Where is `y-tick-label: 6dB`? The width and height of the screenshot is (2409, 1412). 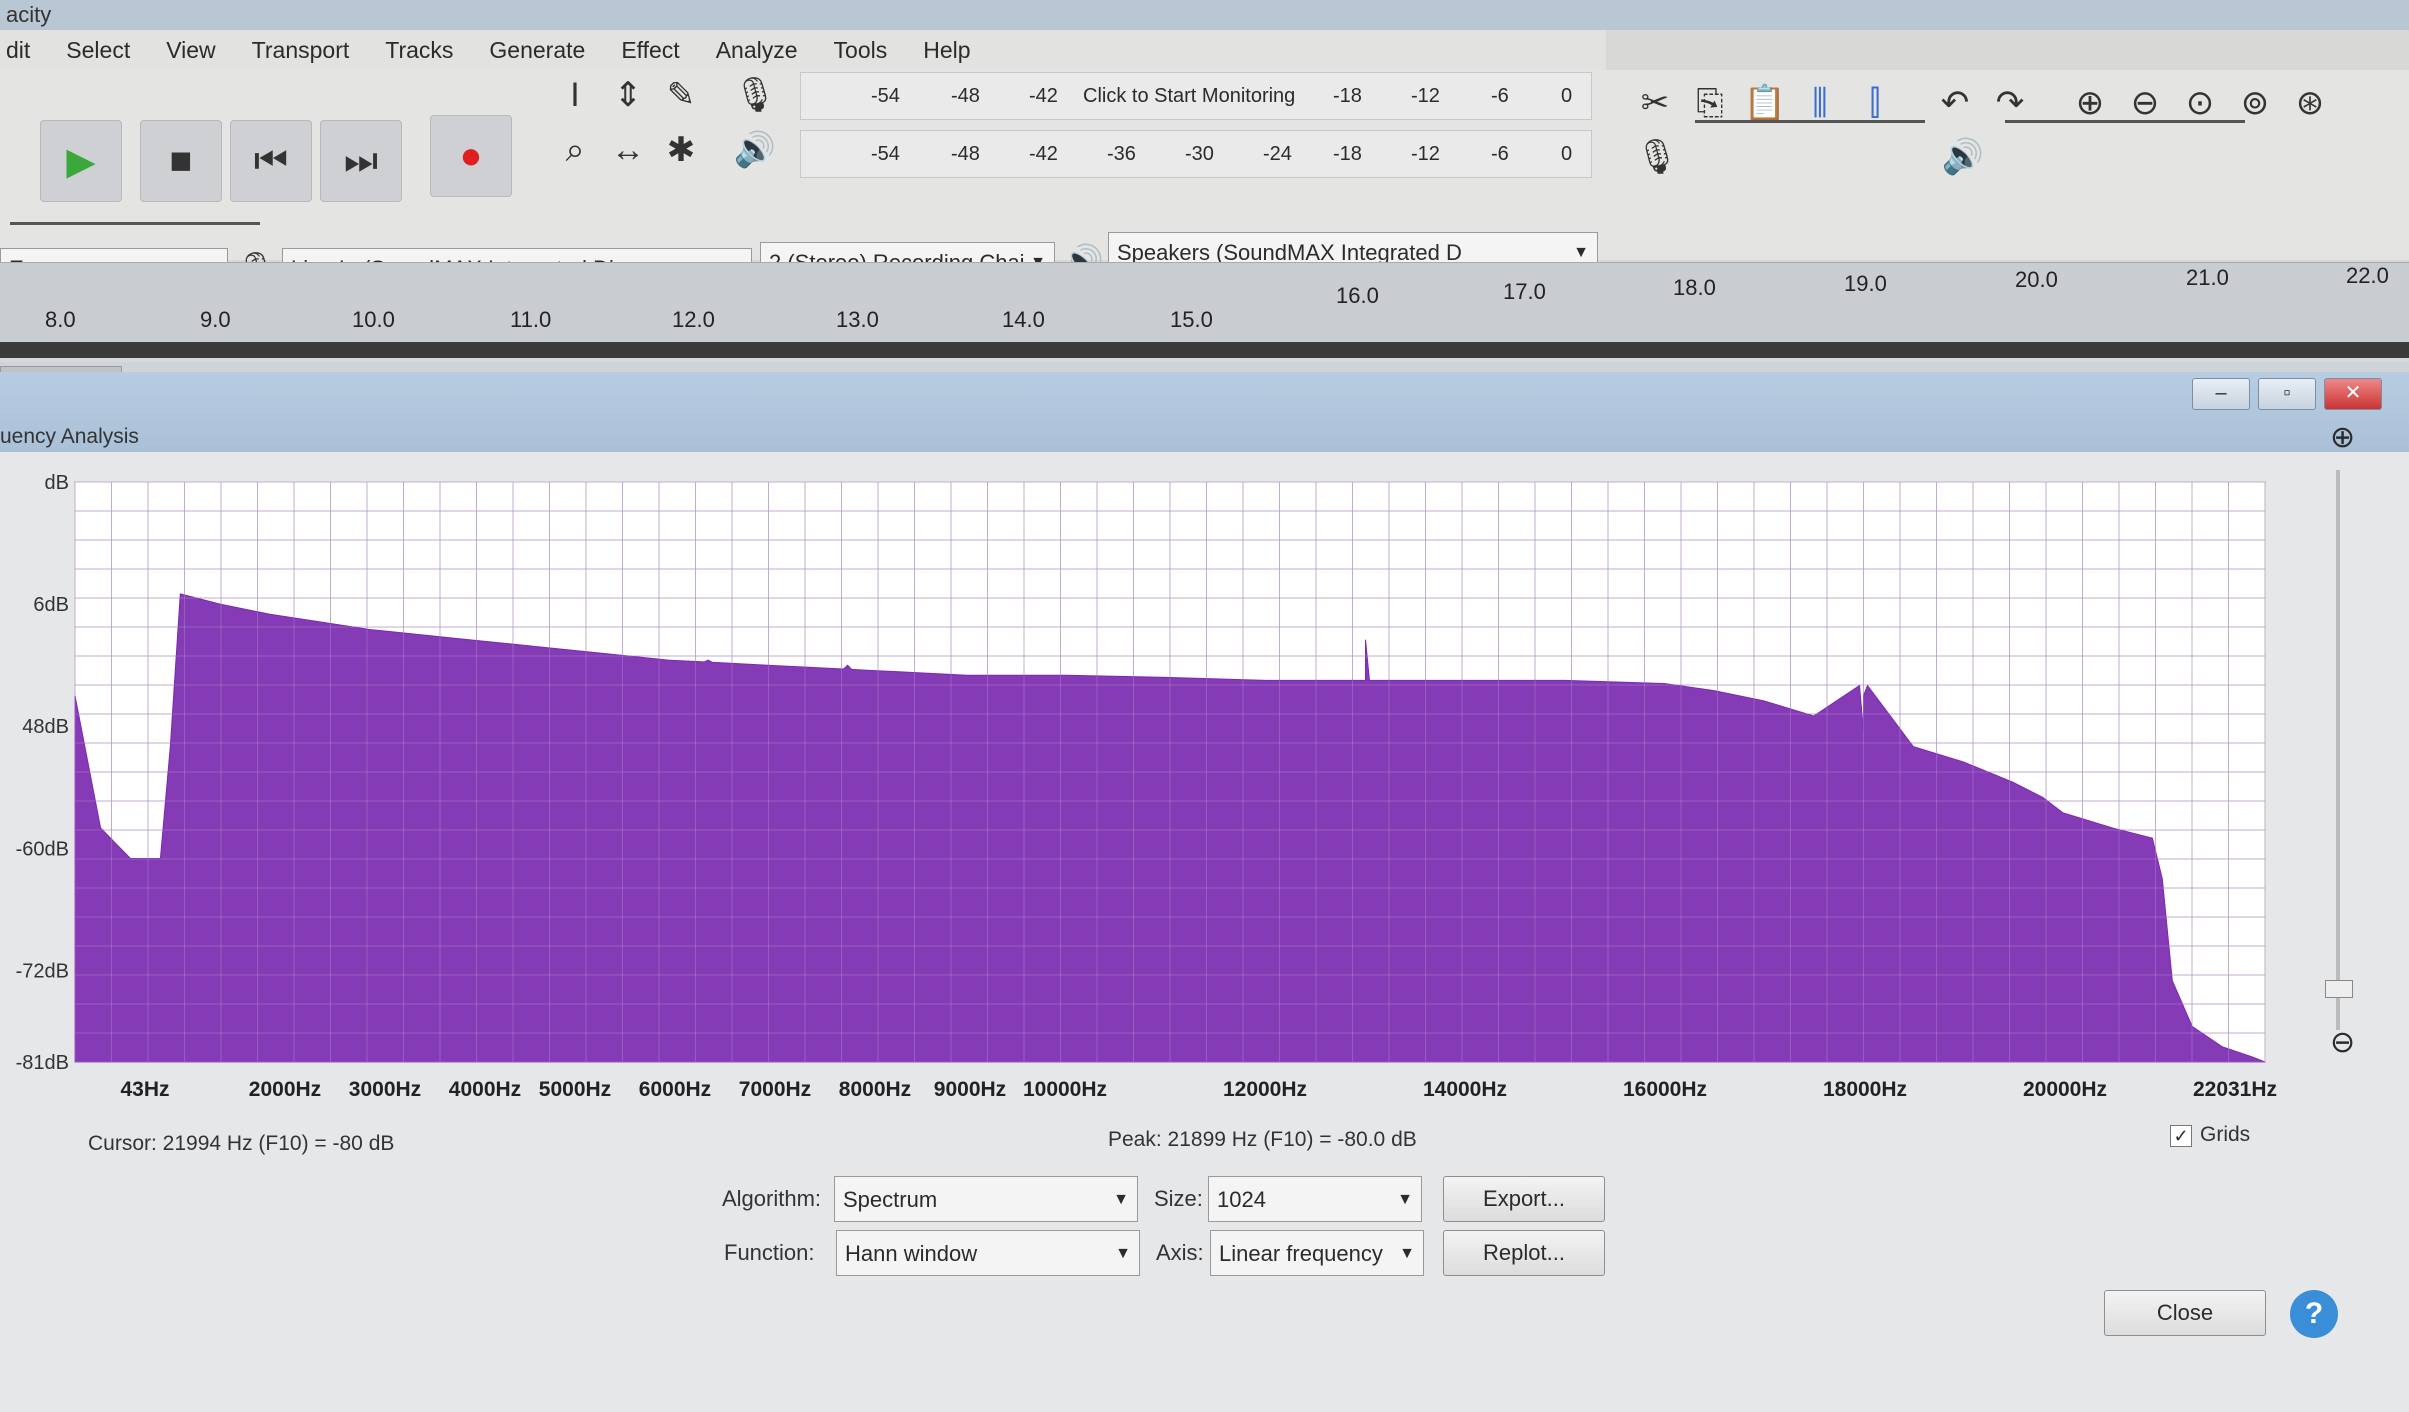 y-tick-label: 6dB is located at coordinates (51, 605).